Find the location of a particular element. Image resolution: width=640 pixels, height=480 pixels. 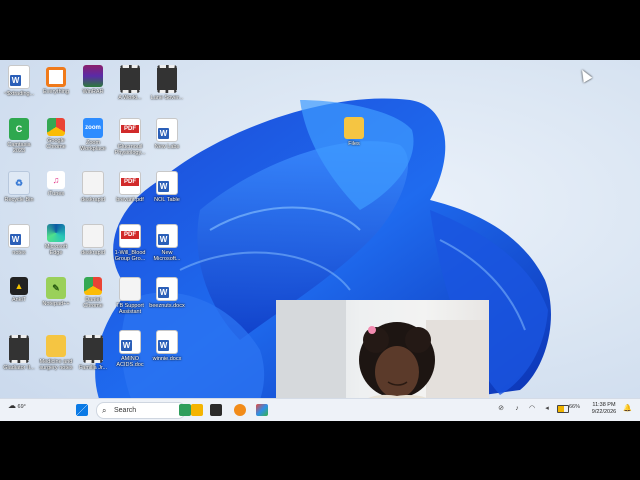

desktop-icon-itunes: ♫ iTunes is located at coordinates (56, 184).